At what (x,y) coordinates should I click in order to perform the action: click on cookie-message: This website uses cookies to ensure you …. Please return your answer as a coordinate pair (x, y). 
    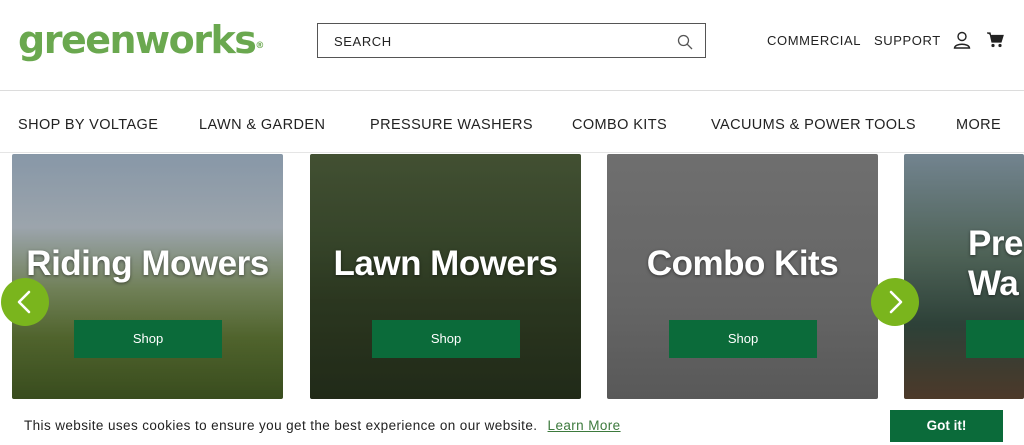
    Looking at the image, I should click on (281, 425).